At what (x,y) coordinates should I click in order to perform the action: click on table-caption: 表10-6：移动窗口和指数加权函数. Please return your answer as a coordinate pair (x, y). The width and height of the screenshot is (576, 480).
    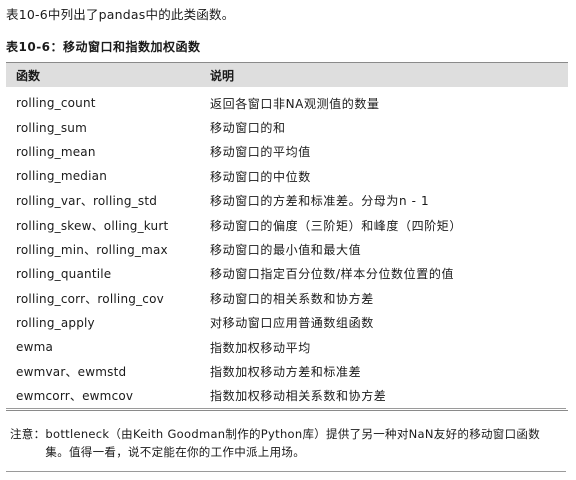
    Looking at the image, I should click on (103, 47).